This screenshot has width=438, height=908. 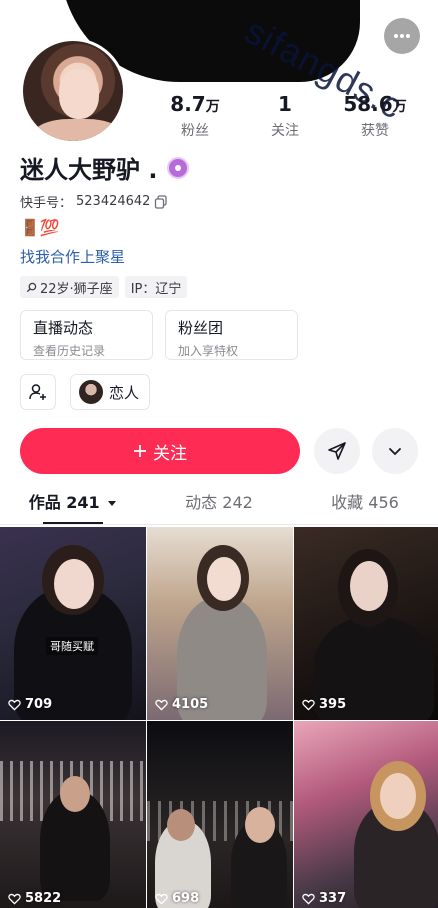 I want to click on fan-club-subtitle: 加入享特权, so click(x=208, y=351).